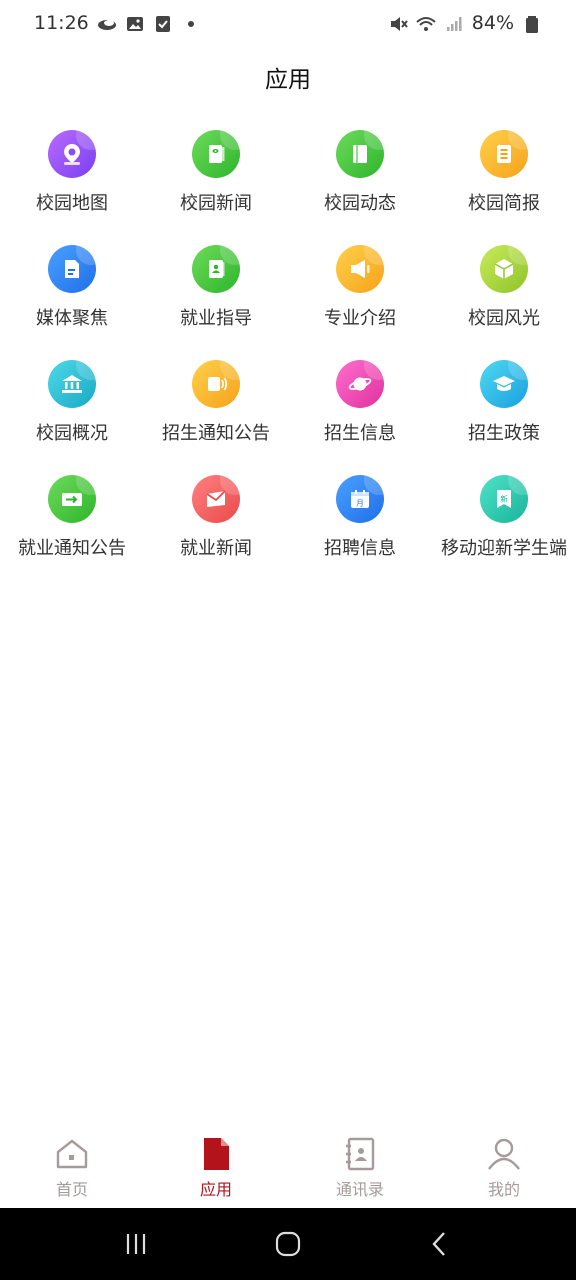 The height and width of the screenshot is (1280, 576). I want to click on back-button, so click(440, 1244).